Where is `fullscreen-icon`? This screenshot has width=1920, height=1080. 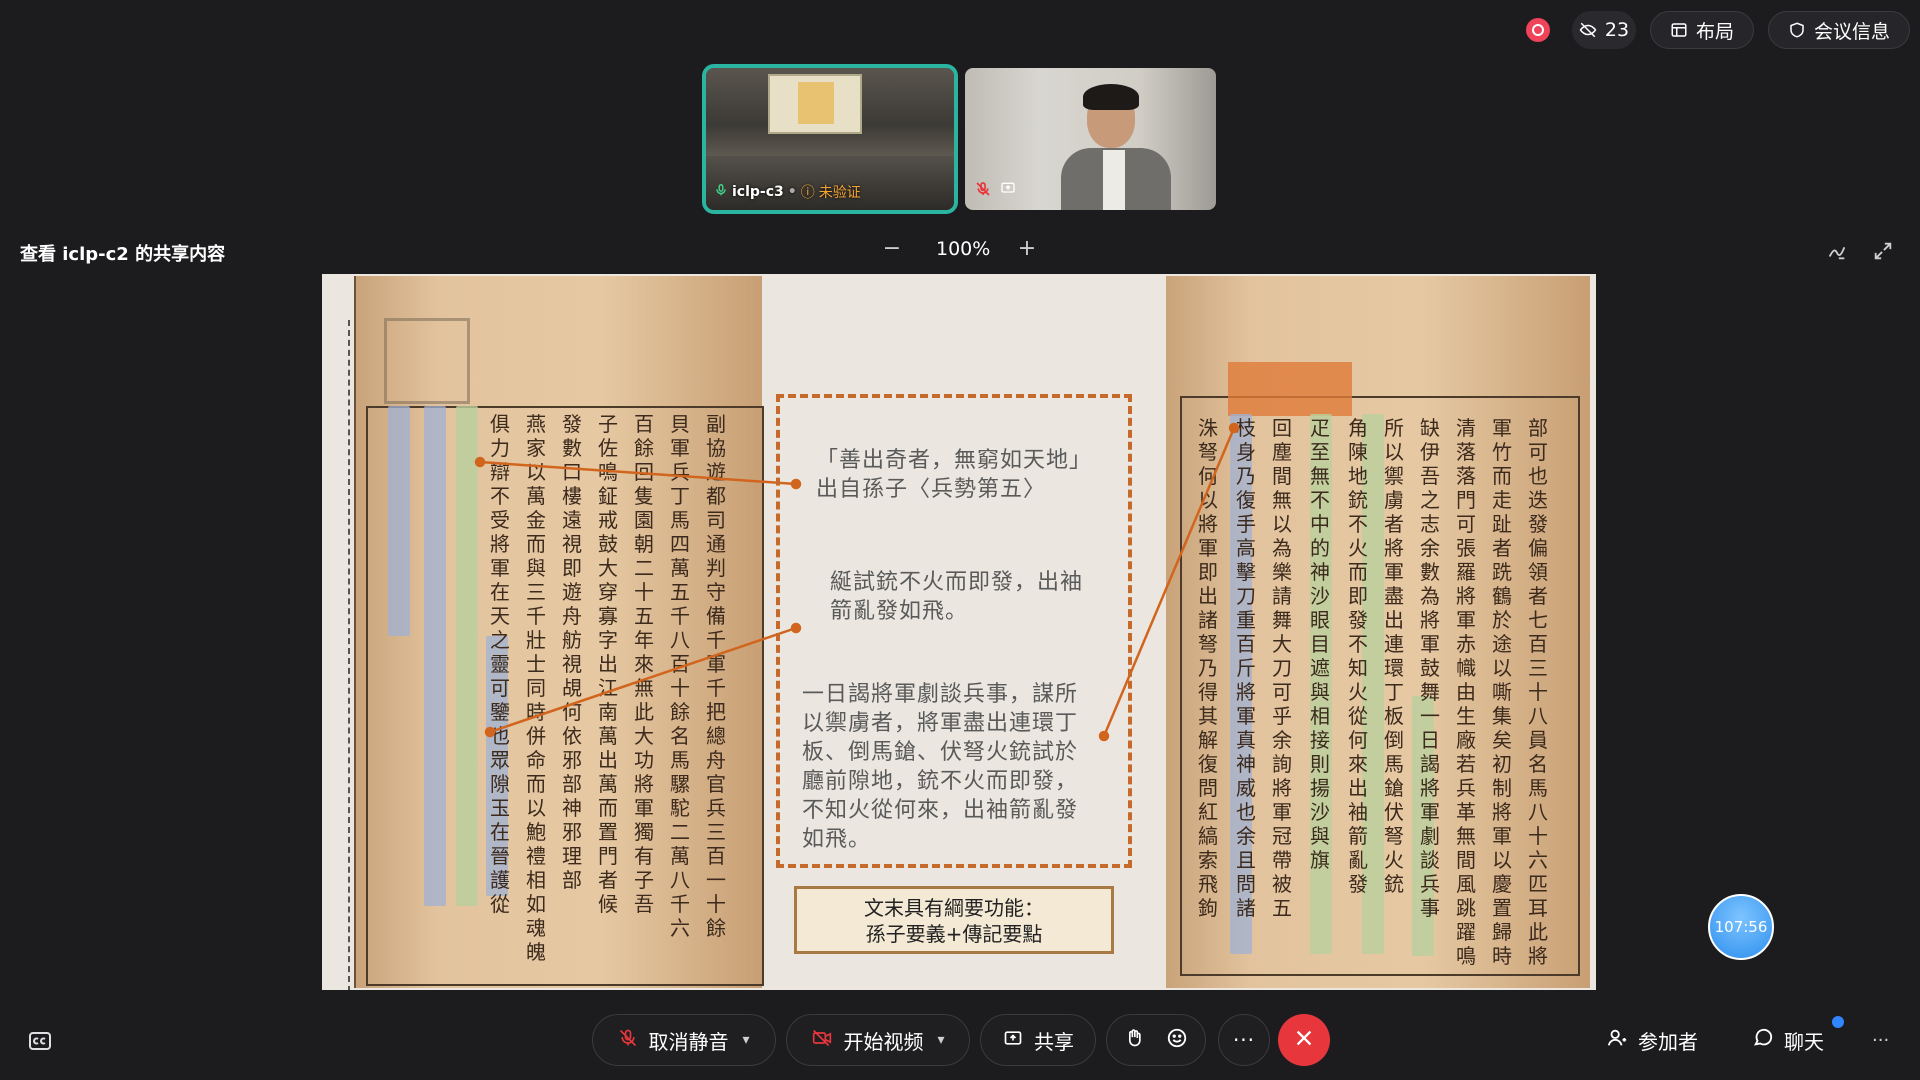
fullscreen-icon is located at coordinates (1883, 253).